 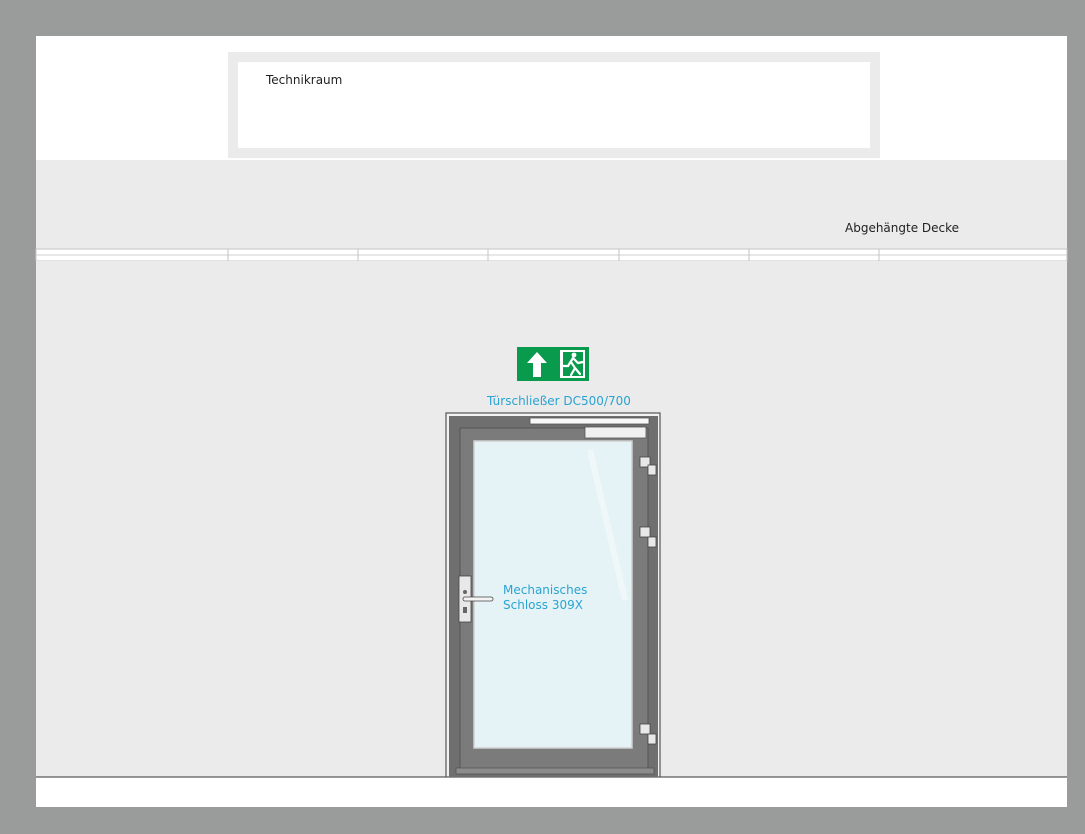 I want to click on ceiling-zone, so click(x=551, y=204).